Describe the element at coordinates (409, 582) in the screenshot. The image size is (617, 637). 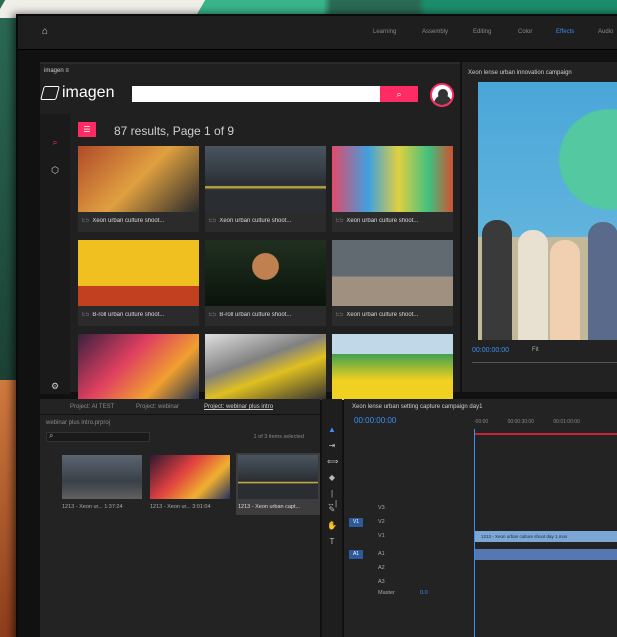
I see `track-a3: A3` at that location.